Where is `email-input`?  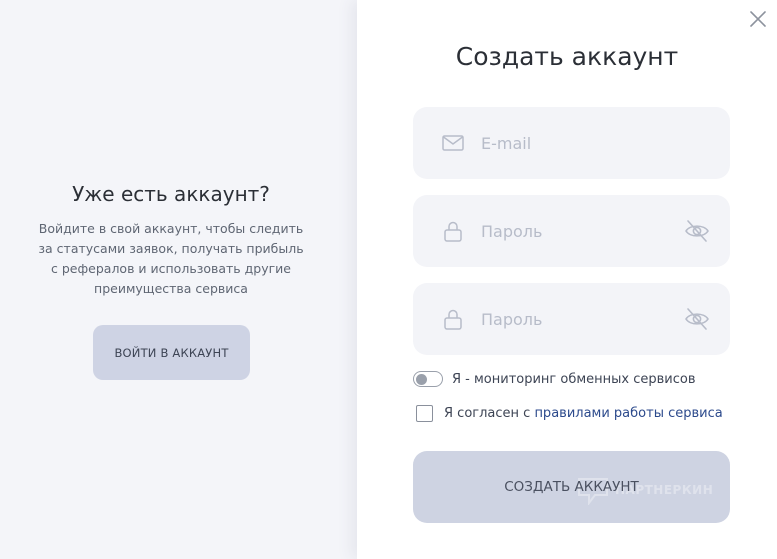 email-input is located at coordinates (576, 143).